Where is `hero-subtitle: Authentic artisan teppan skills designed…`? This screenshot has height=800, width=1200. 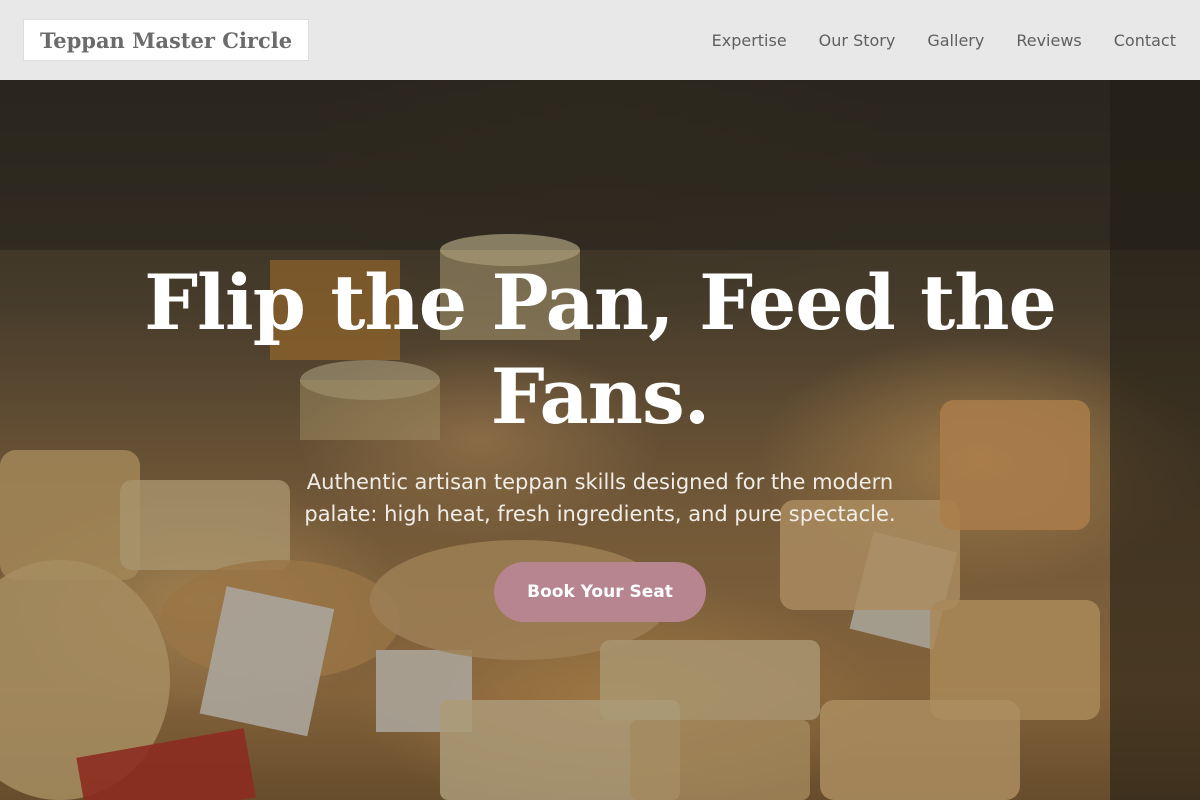 hero-subtitle: Authentic artisan teppan skills designed… is located at coordinates (600, 498).